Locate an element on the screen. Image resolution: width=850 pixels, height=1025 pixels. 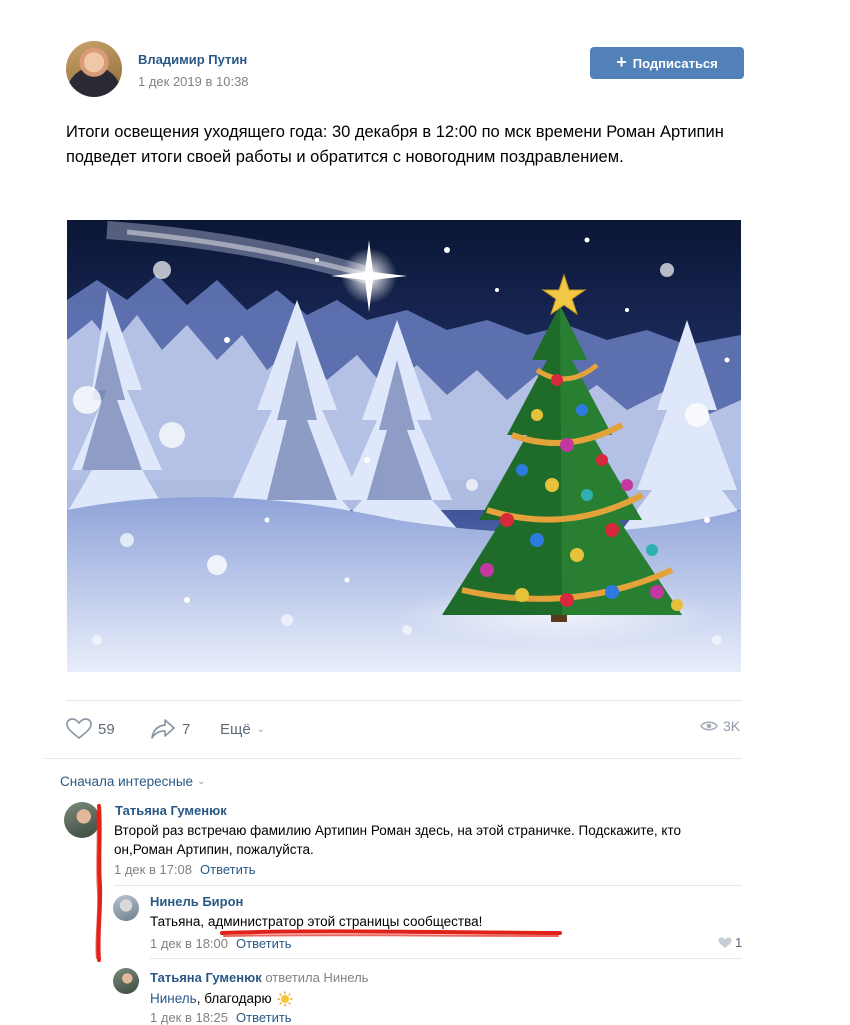
share-icon is located at coordinates (163, 729).